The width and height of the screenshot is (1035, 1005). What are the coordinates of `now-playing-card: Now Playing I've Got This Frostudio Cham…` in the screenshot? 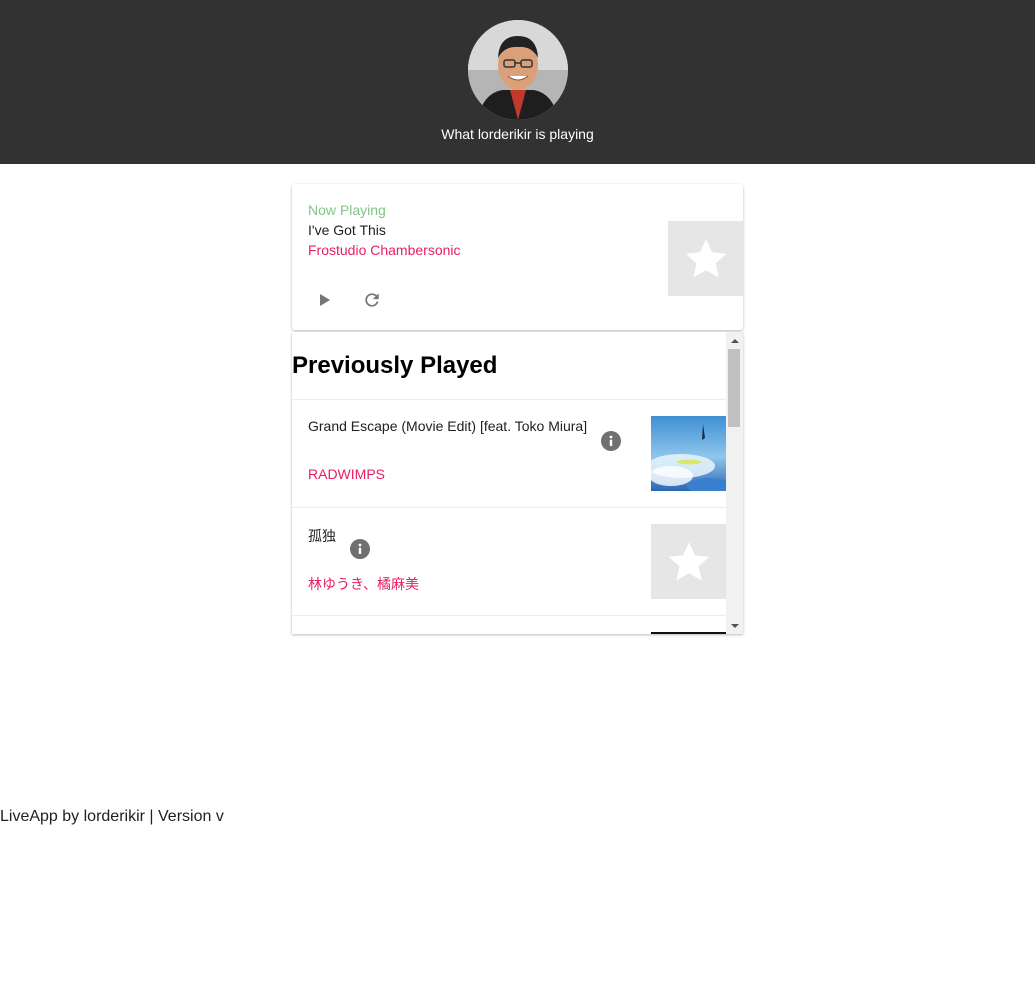 It's located at (517, 257).